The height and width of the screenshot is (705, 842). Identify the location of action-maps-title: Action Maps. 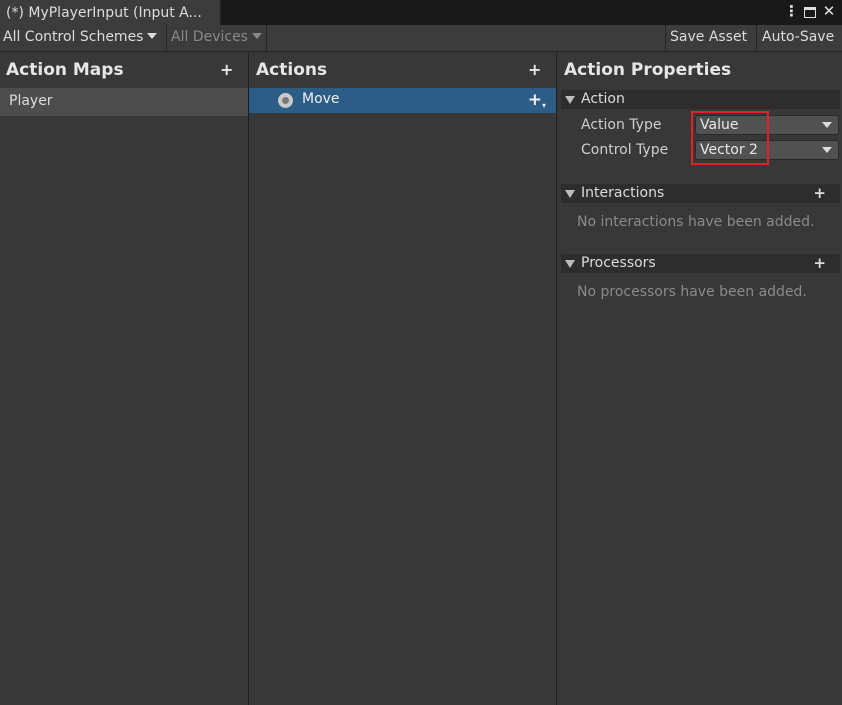
(65, 70).